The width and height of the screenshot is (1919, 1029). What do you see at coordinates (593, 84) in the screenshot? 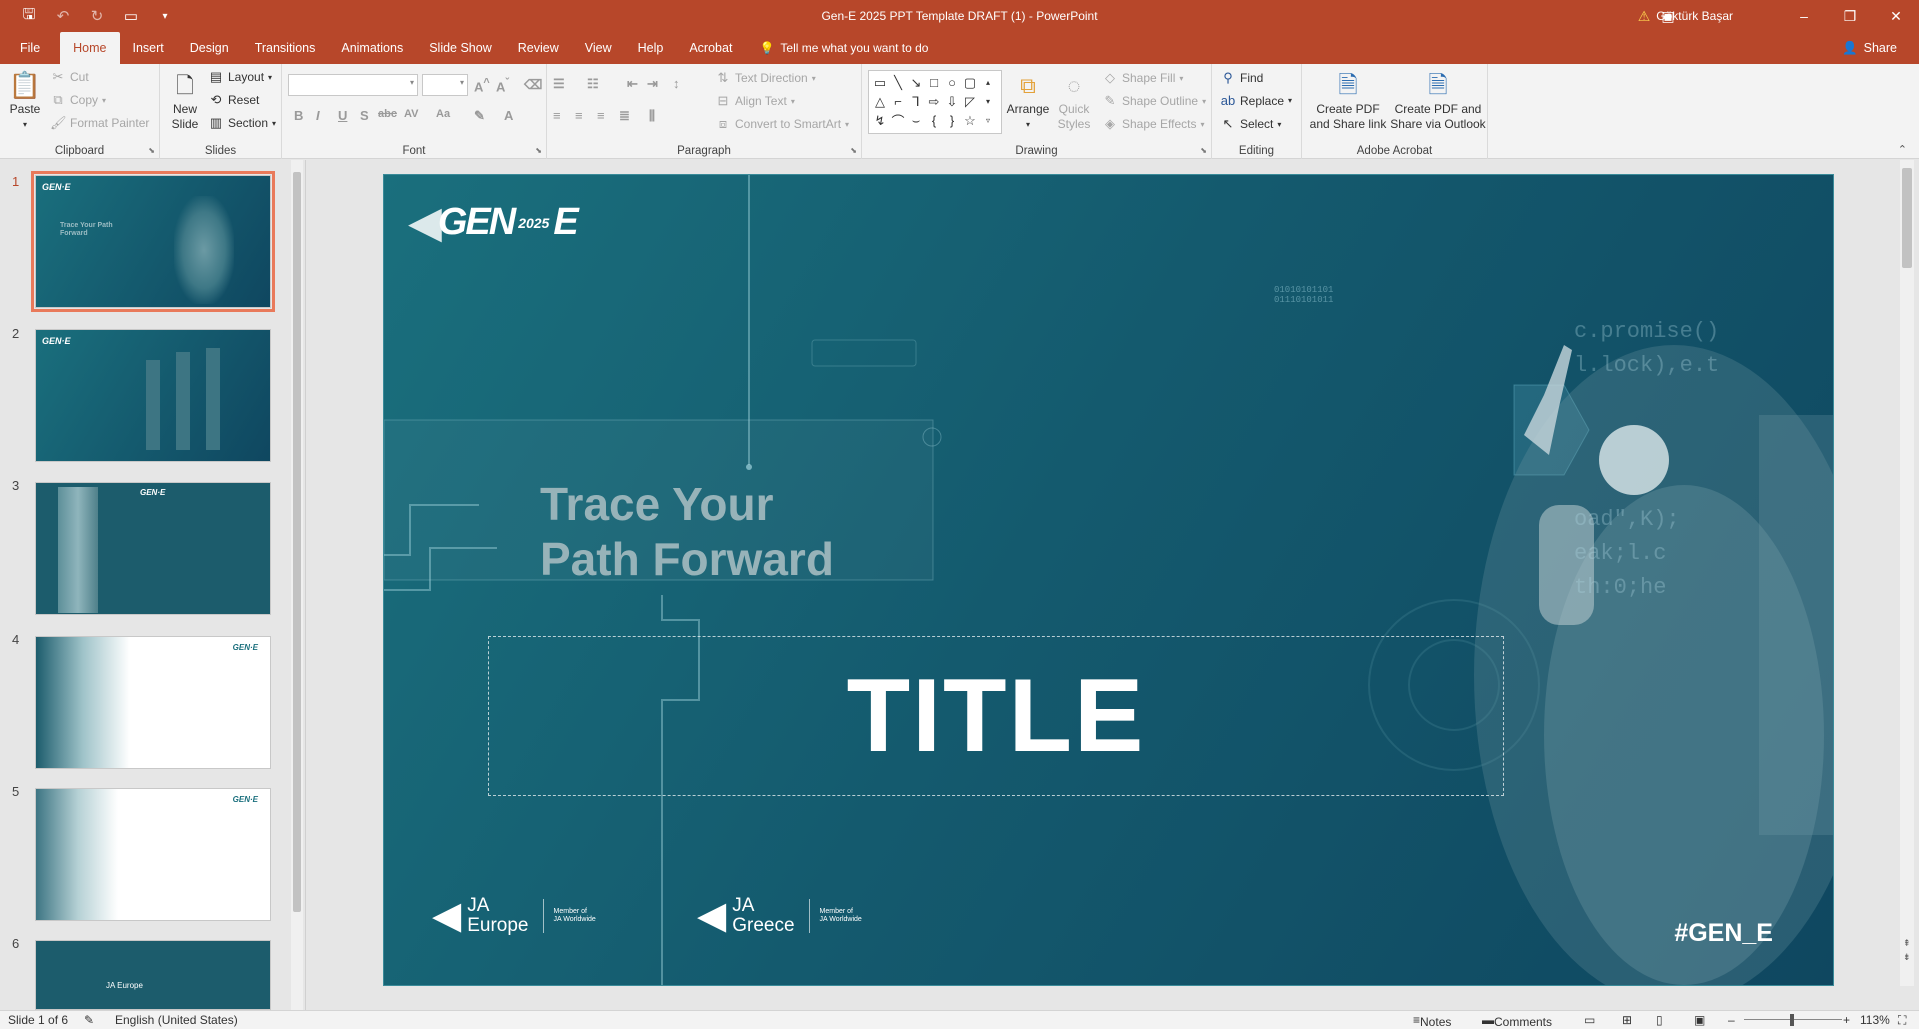
I see `numbering-icon: ☷` at bounding box center [593, 84].